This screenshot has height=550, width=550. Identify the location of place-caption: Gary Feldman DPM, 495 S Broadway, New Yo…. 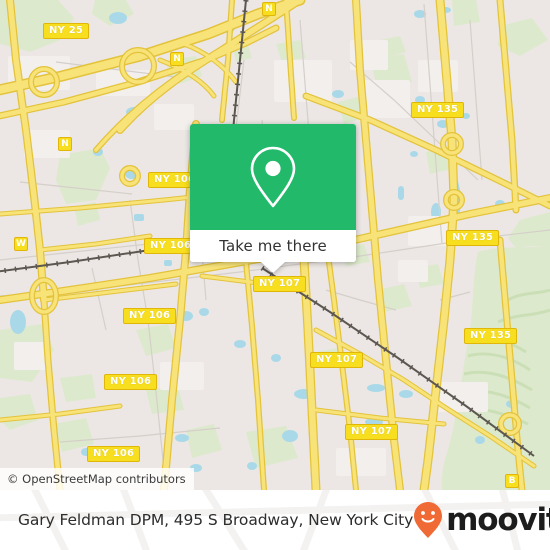
(216, 520).